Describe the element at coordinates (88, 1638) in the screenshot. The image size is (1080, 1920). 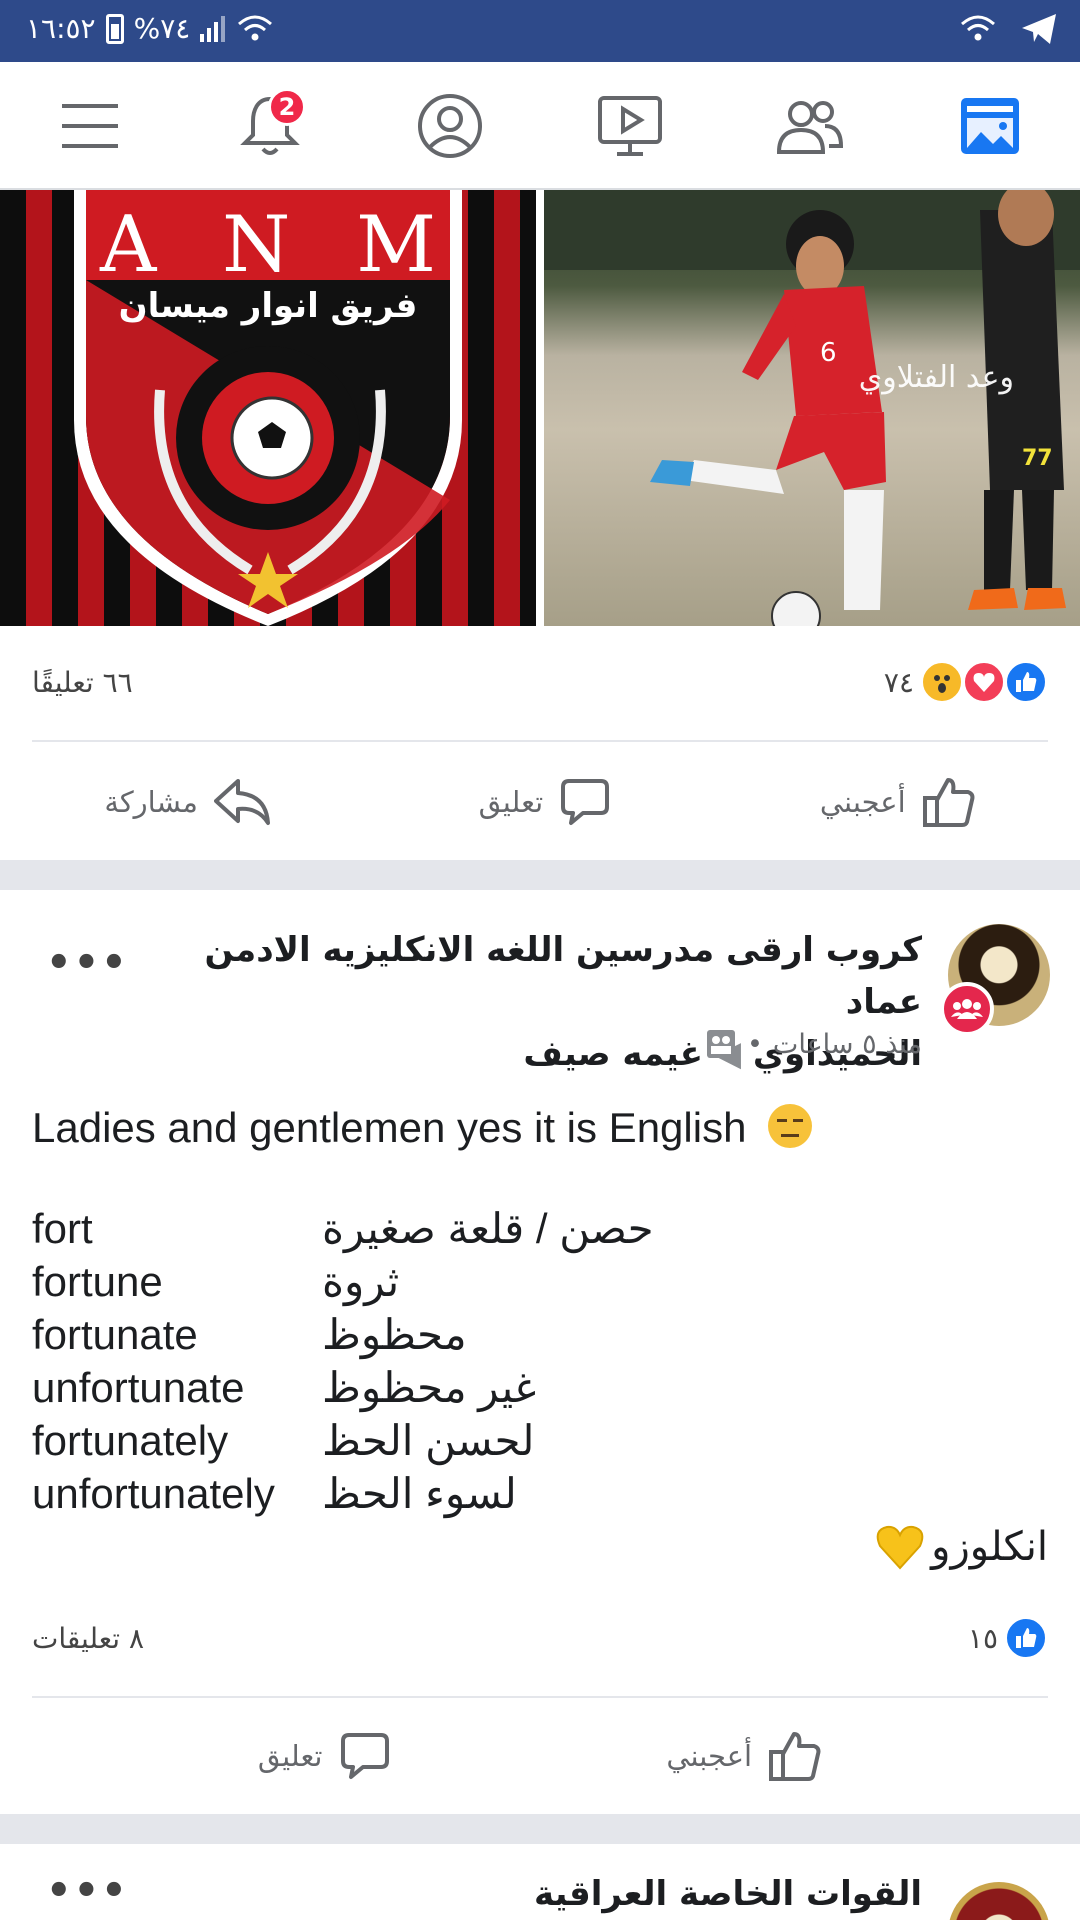
I see `comment-count: ٨ تعليقات` at that location.